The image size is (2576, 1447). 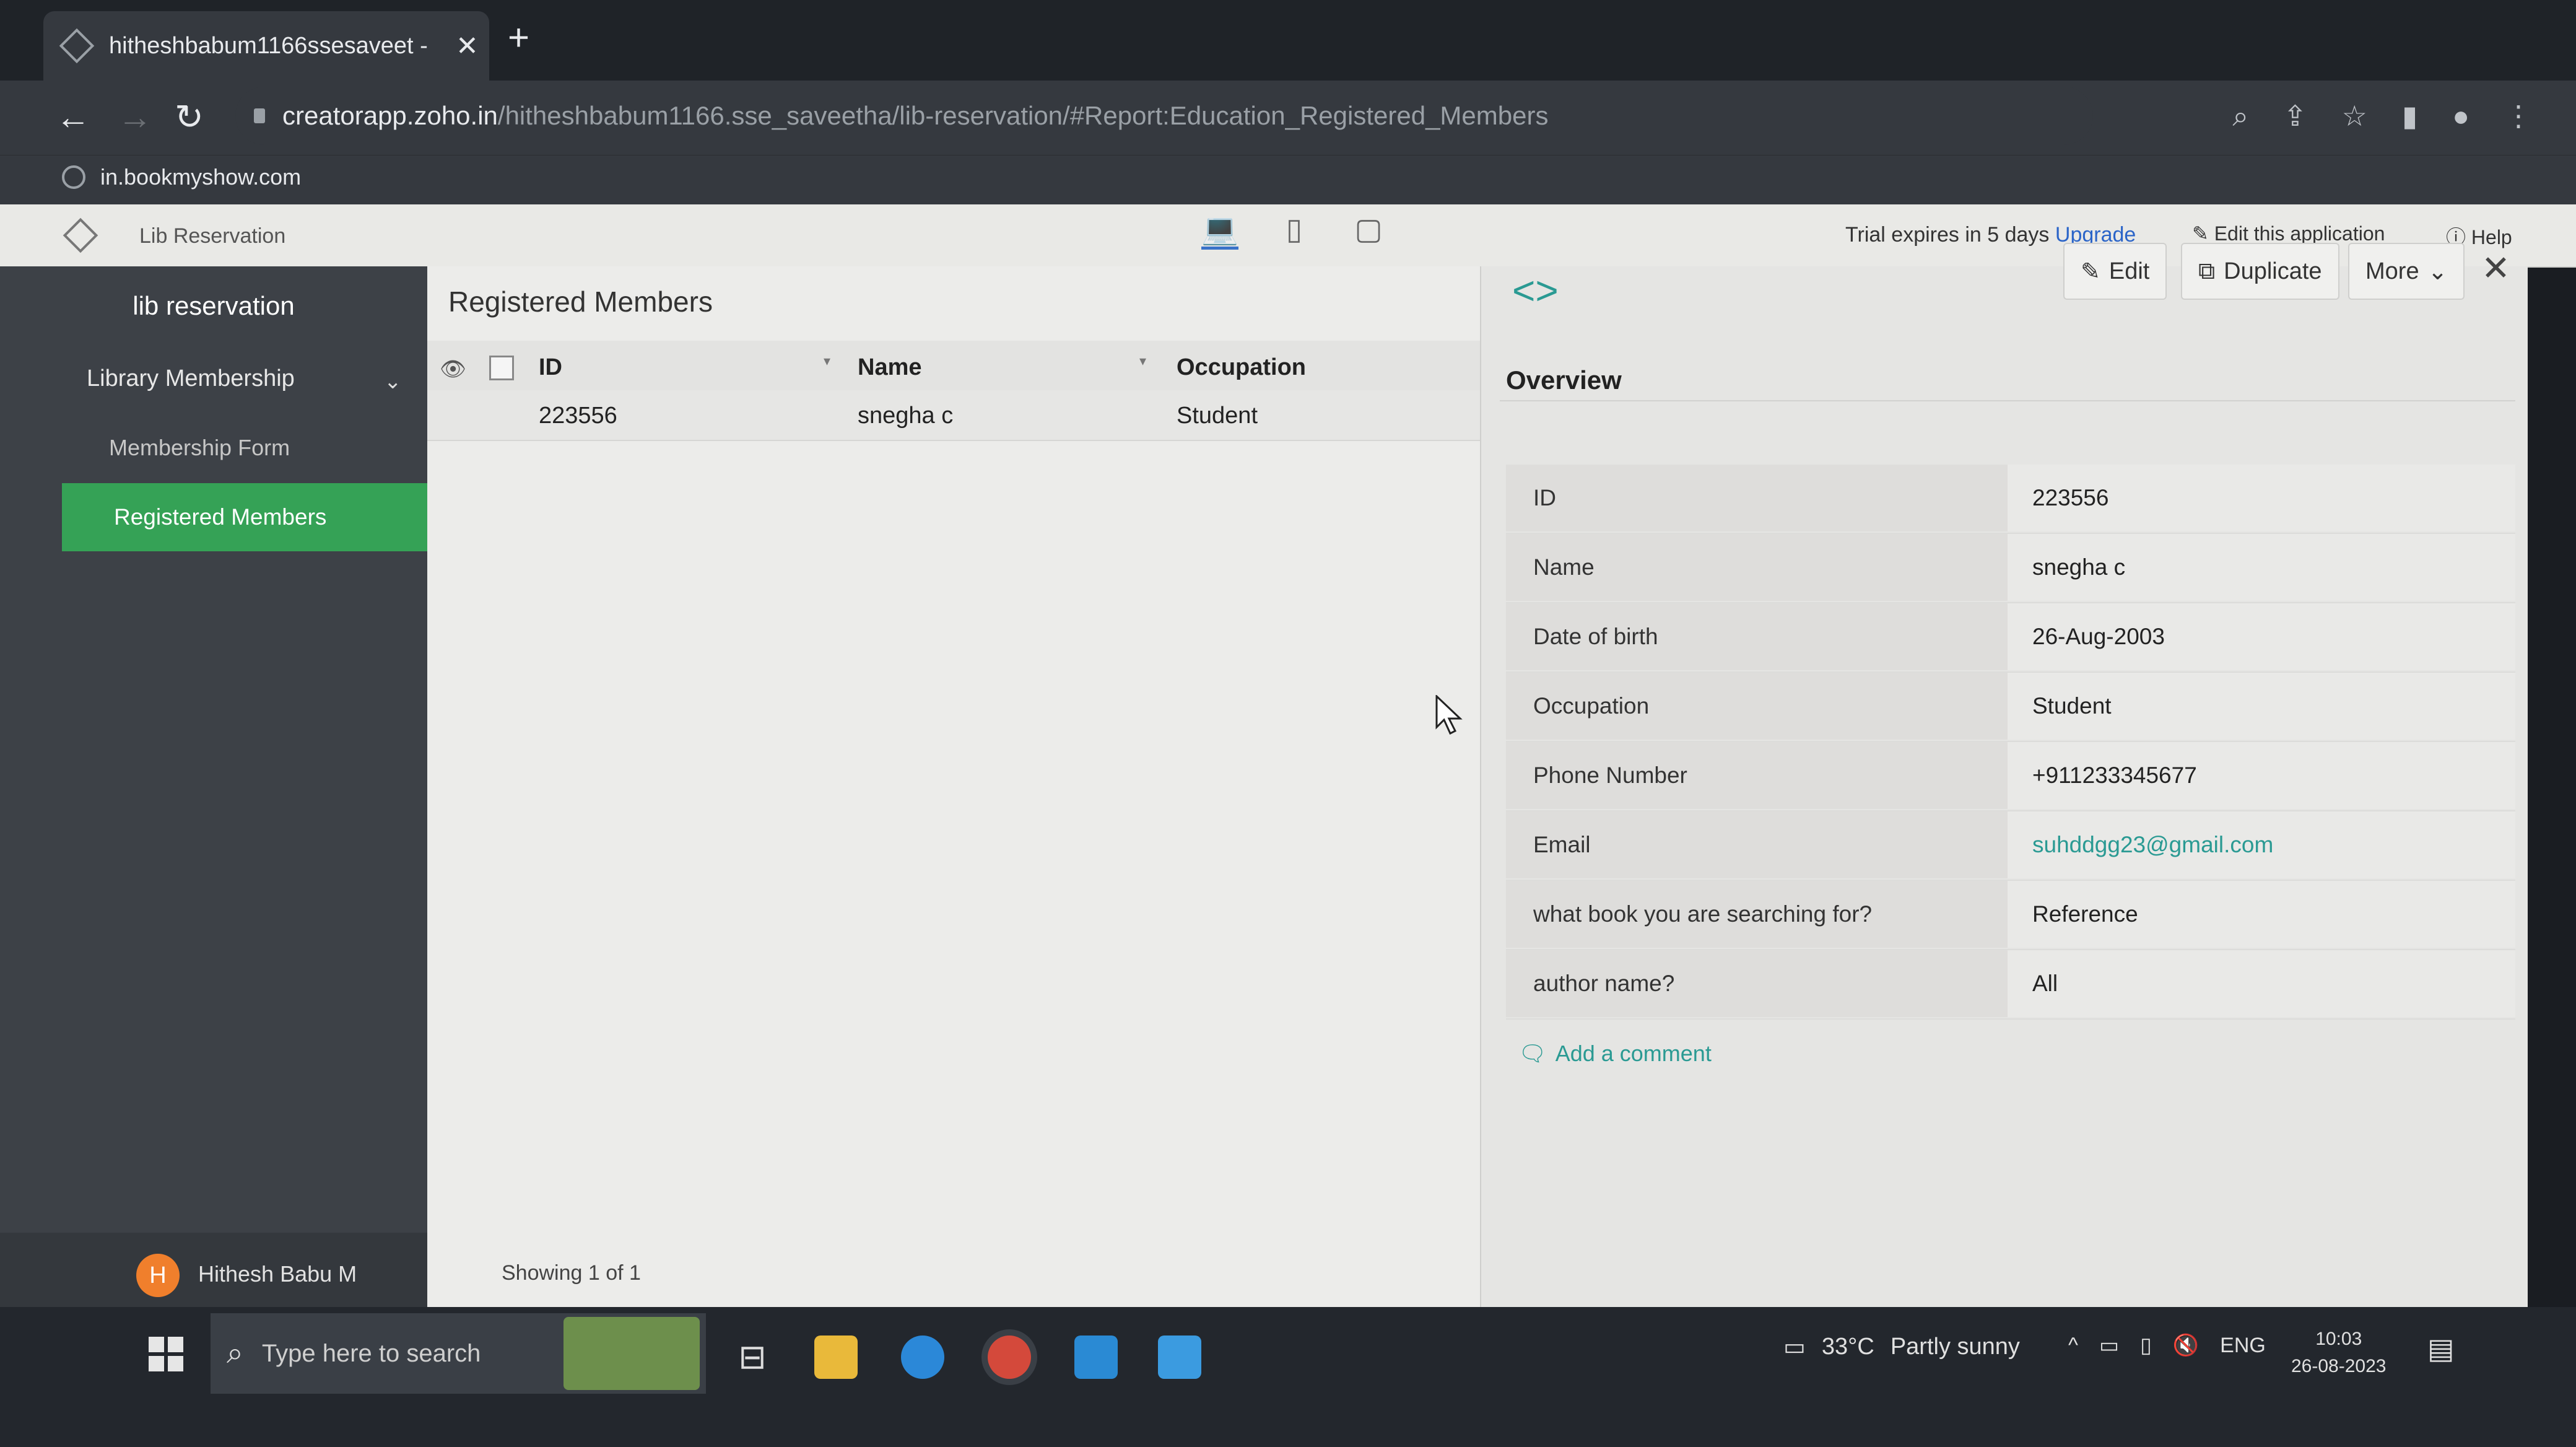 What do you see at coordinates (1241, 368) in the screenshot?
I see `column-header-occupation: Occupation` at bounding box center [1241, 368].